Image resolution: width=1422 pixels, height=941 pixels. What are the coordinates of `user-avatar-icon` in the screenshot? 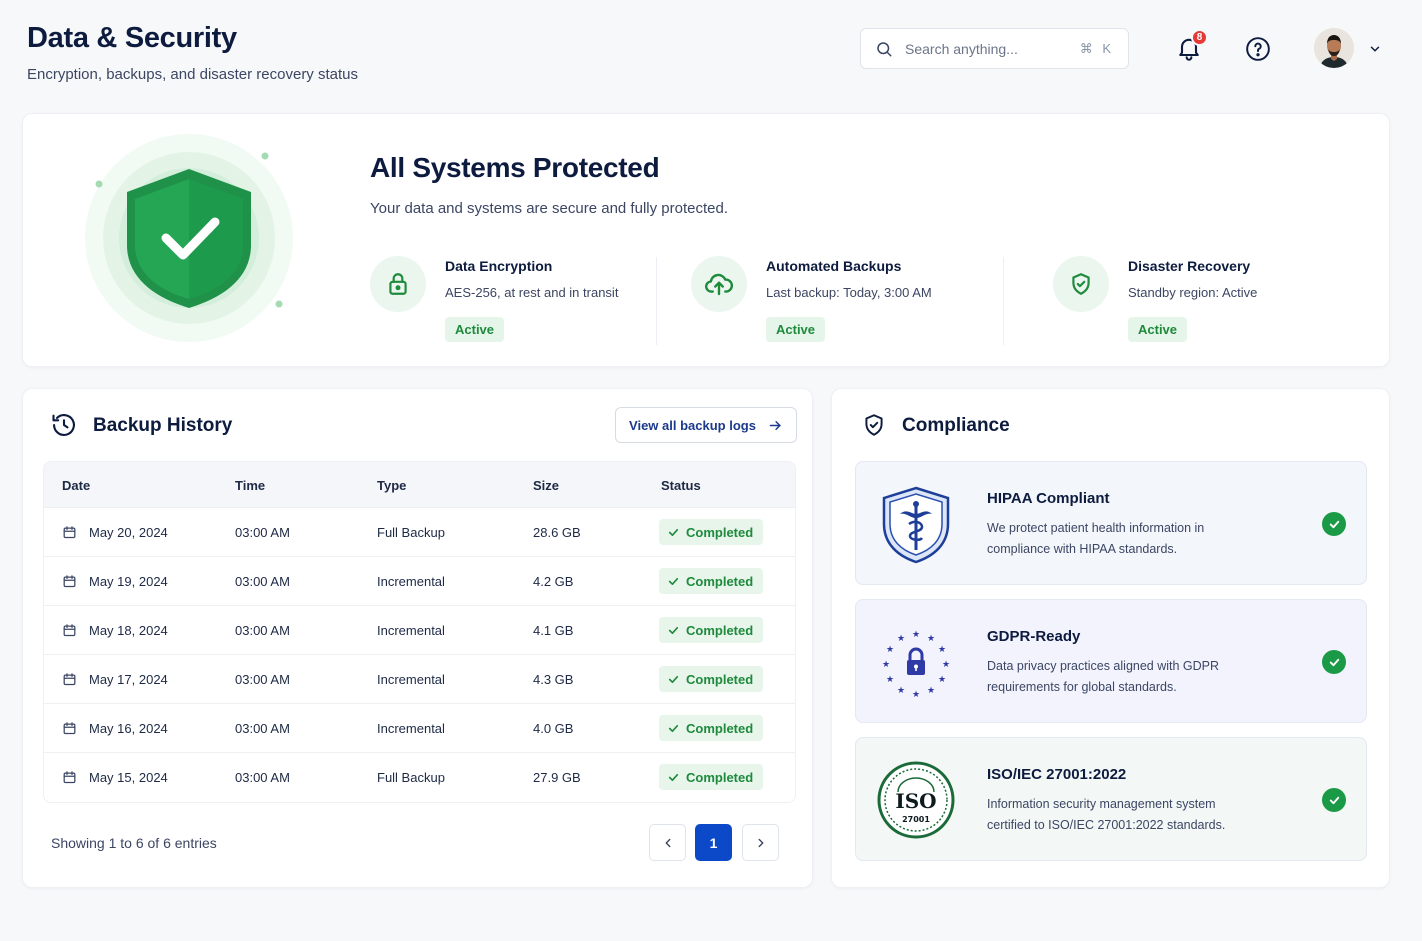 It's located at (1334, 48).